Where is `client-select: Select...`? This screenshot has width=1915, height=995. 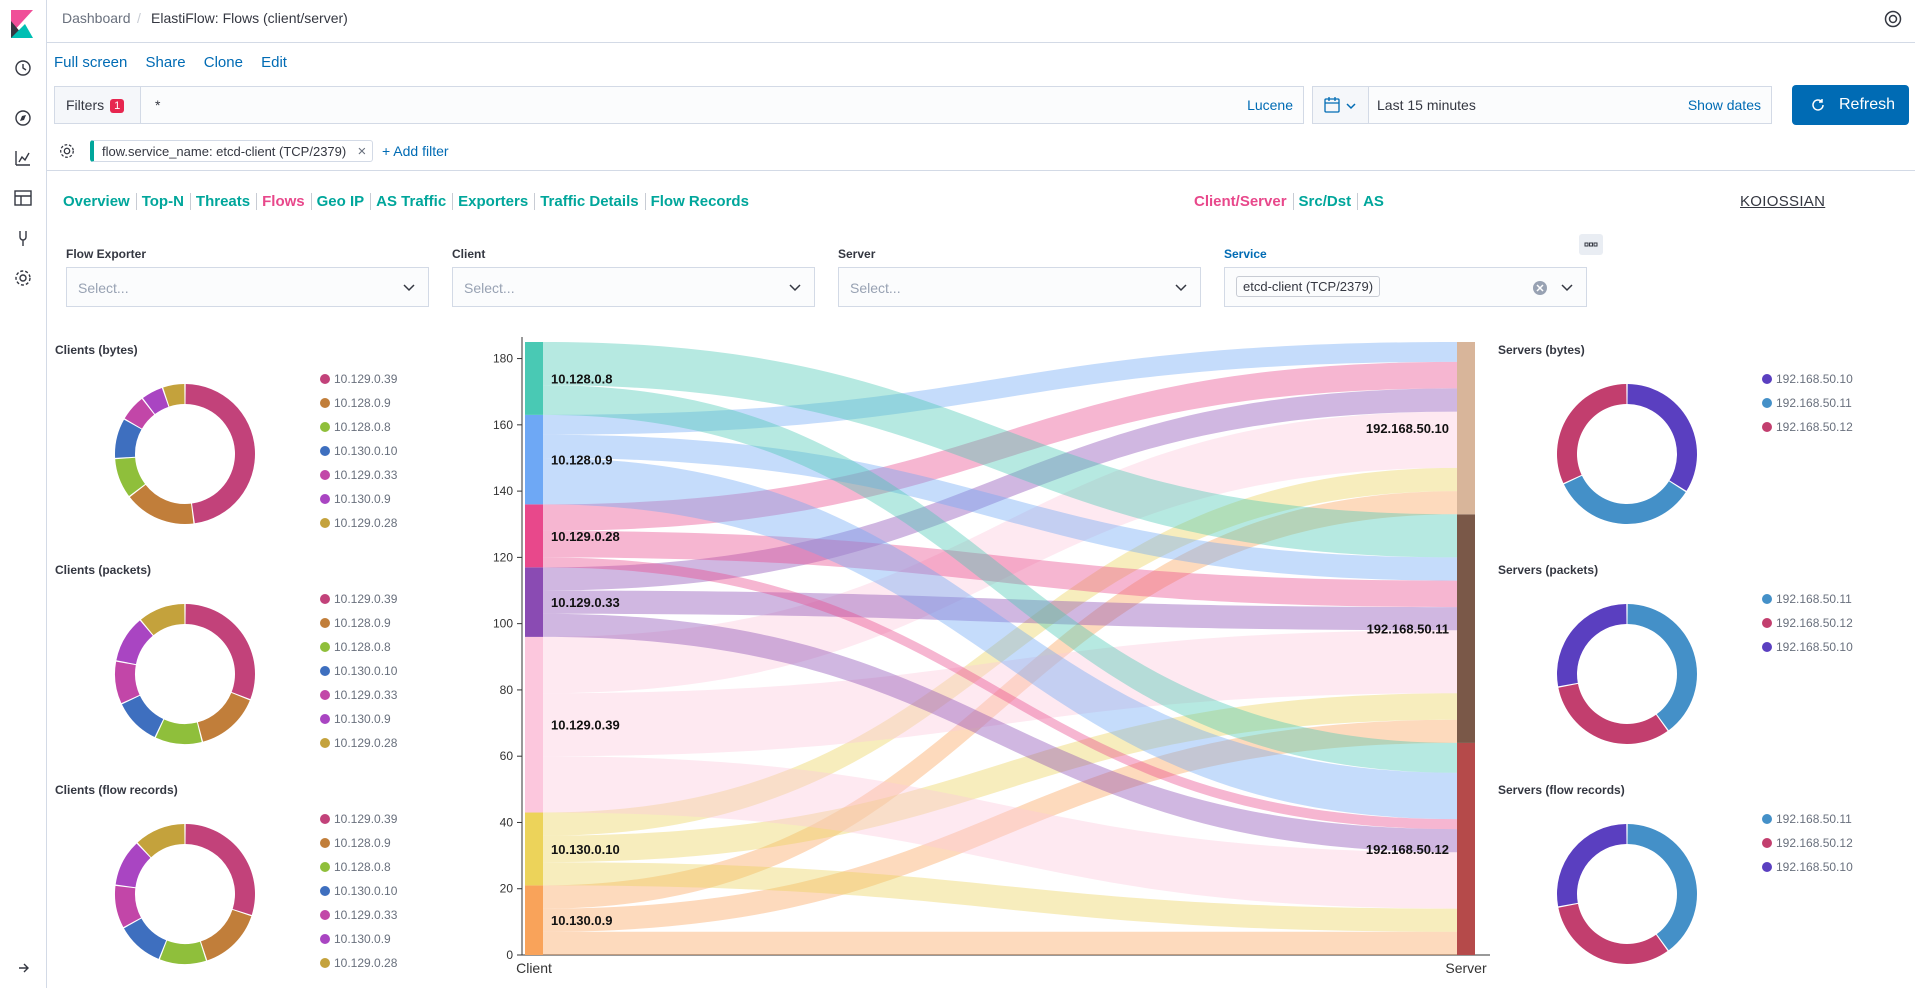 client-select: Select... is located at coordinates (633, 287).